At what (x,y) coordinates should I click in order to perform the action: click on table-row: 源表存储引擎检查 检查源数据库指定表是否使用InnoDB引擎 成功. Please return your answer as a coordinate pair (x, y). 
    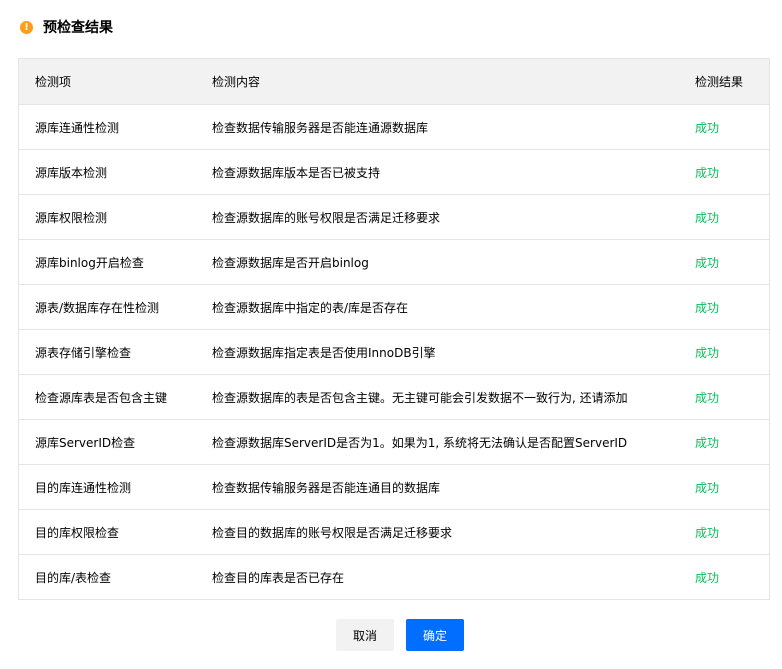
    Looking at the image, I should click on (394, 351).